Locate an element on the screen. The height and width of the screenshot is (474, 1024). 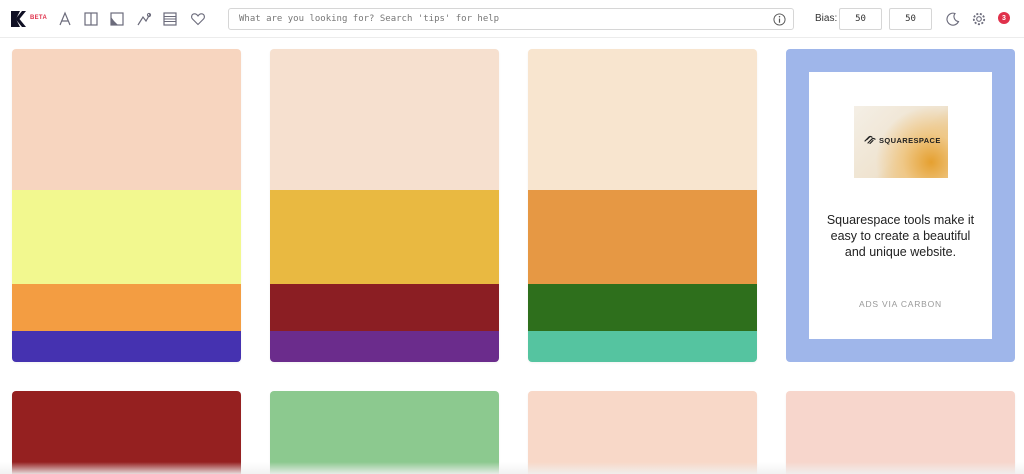
favorites-tool-button is located at coordinates (198, 19).